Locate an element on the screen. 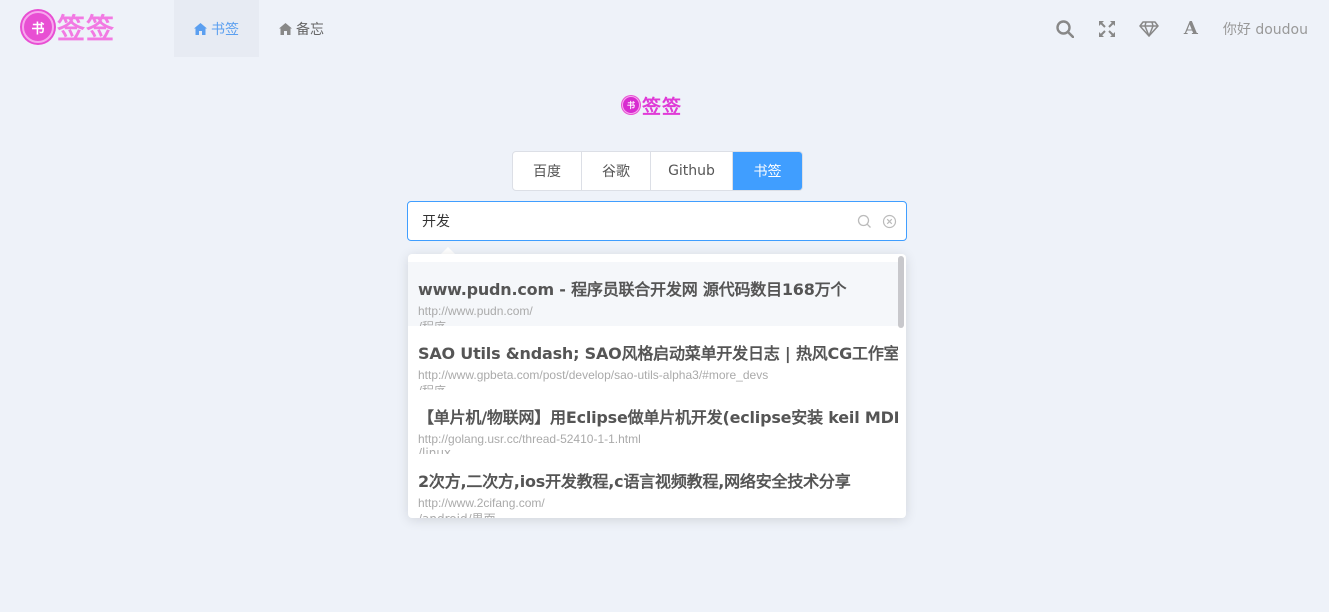 The height and width of the screenshot is (612, 1329). suggestion-url: http://www.pudn.com/ is located at coordinates (475, 311).